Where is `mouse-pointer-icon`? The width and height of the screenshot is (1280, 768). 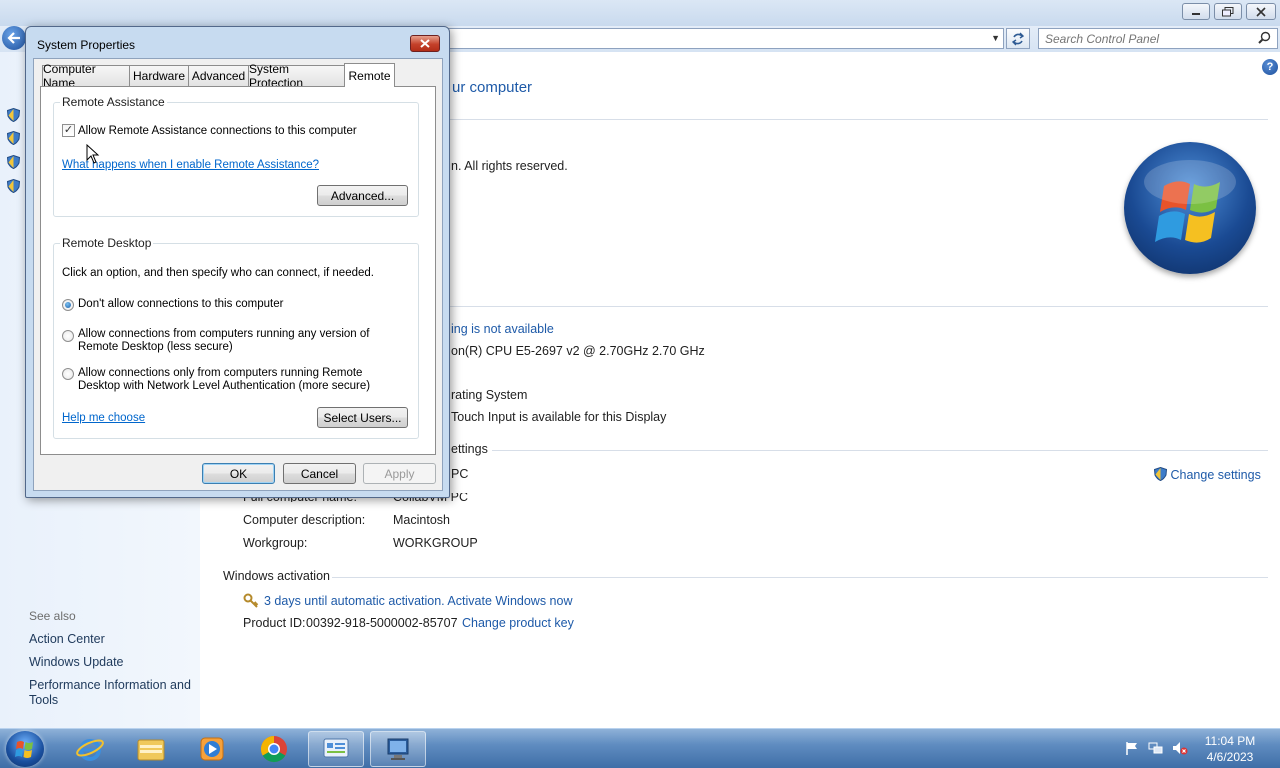 mouse-pointer-icon is located at coordinates (93, 154).